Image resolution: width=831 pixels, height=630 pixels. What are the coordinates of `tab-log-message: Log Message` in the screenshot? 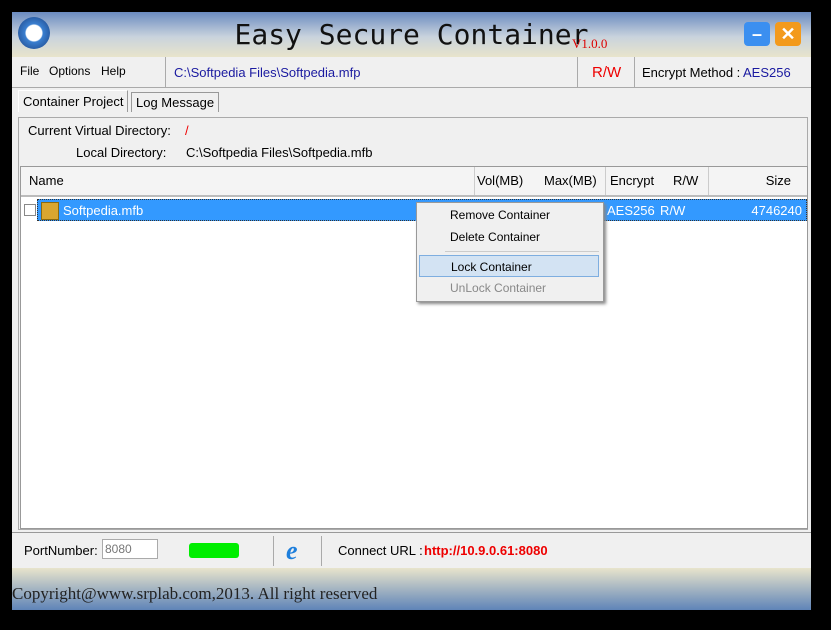 It's located at (175, 102).